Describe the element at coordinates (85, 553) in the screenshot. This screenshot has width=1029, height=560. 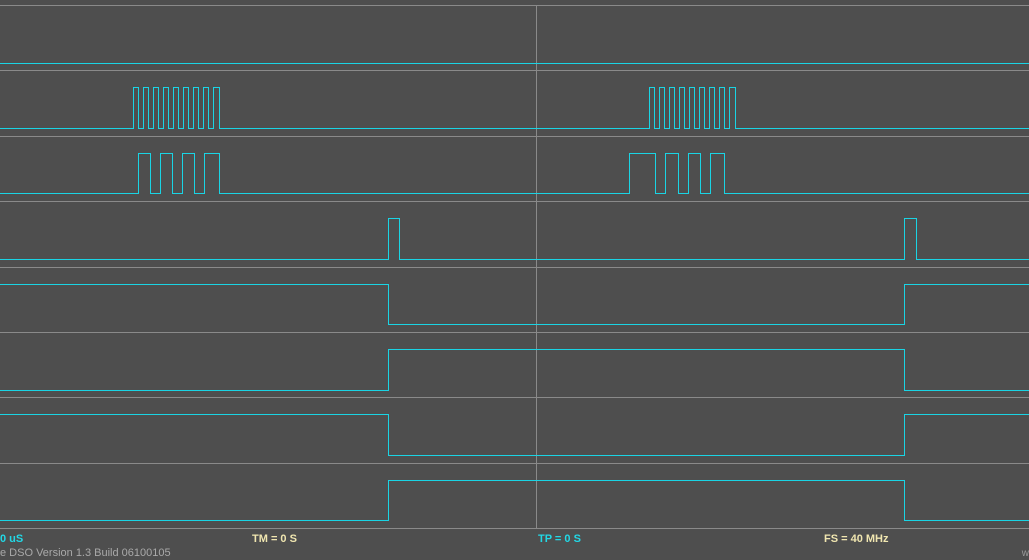
I see `version-label: e DSO Version 1.3 Build 06100105` at that location.